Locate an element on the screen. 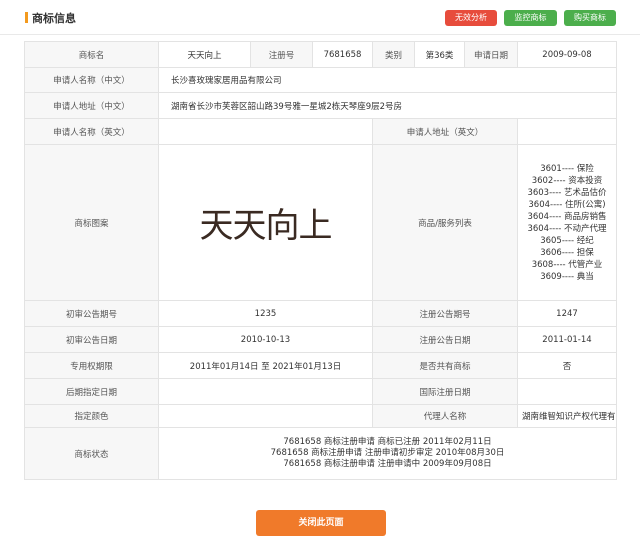  value-class: 第36类 is located at coordinates (439, 54).